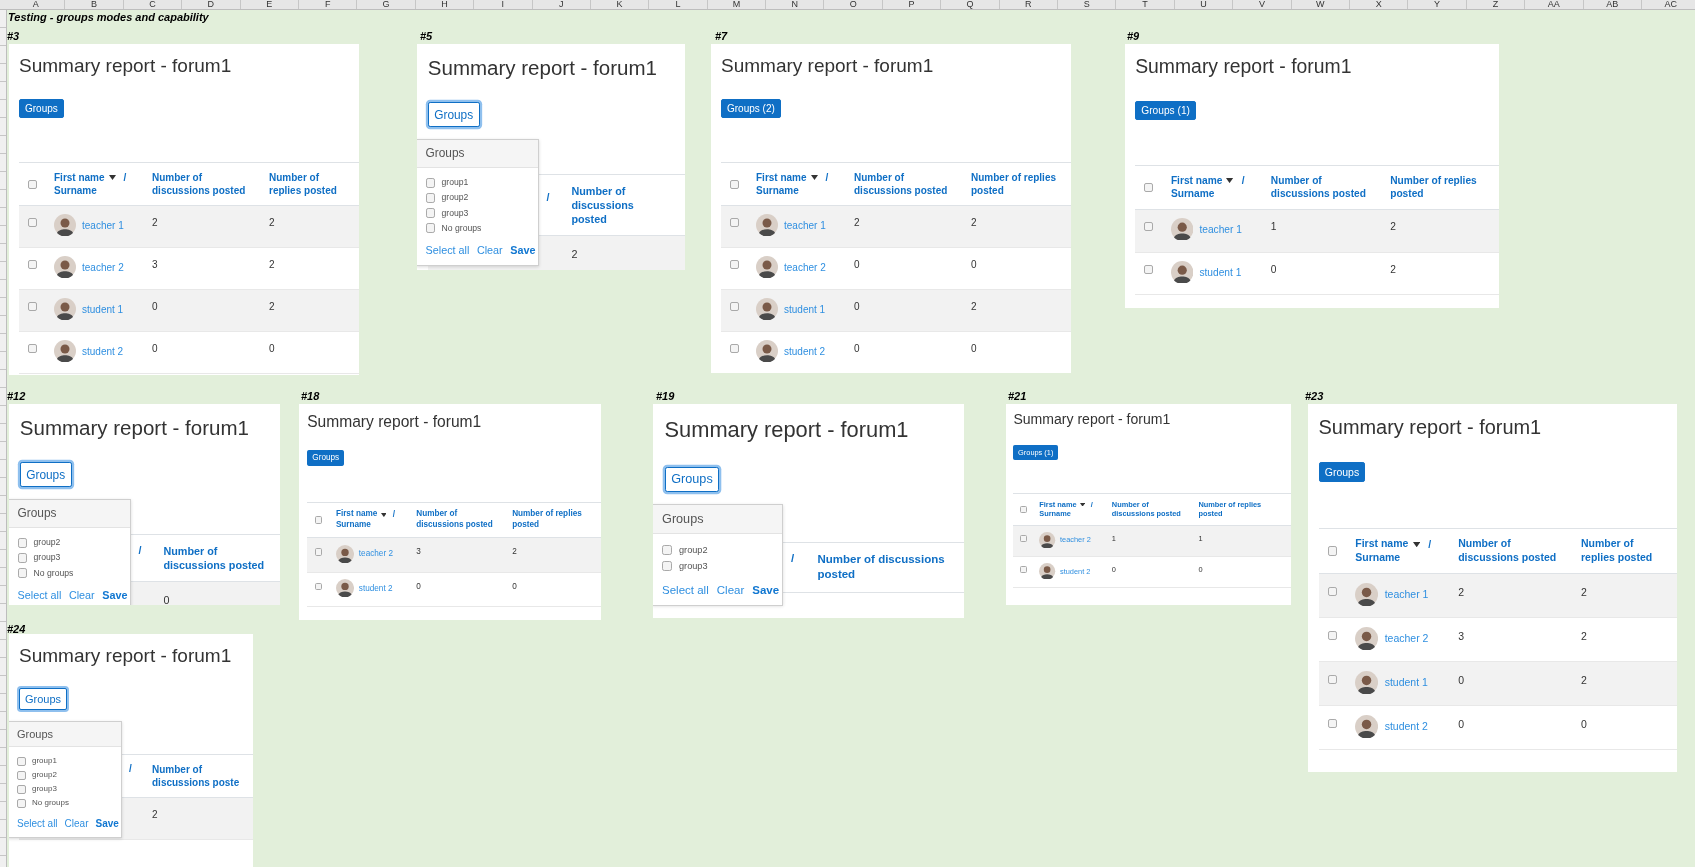 The height and width of the screenshot is (867, 1695). Describe the element at coordinates (912, 4) in the screenshot. I see `column-letter: P` at that location.